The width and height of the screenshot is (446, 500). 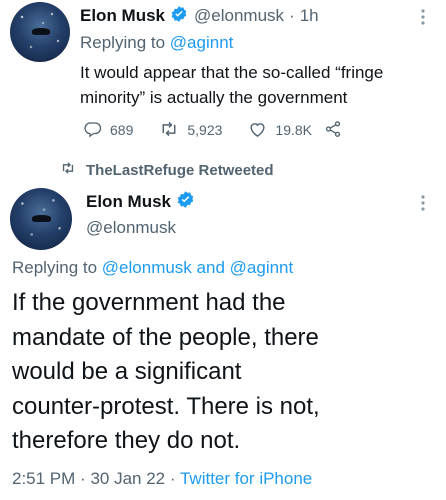 What do you see at coordinates (127, 478) in the screenshot?
I see `tweet-date: 30 Jan 22` at bounding box center [127, 478].